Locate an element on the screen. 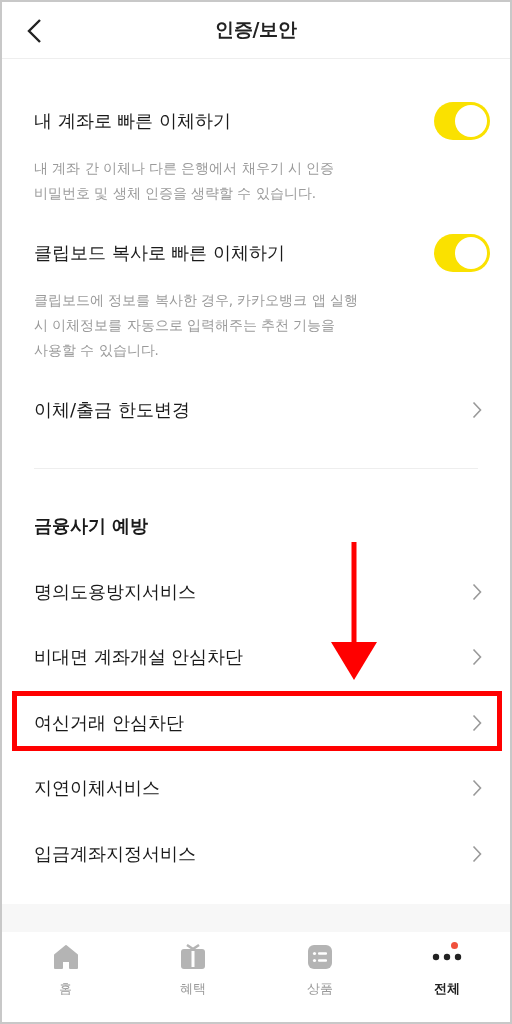 The image size is (512, 1024). menu-item: 입금계좌지정서비스 is located at coordinates (256, 854).